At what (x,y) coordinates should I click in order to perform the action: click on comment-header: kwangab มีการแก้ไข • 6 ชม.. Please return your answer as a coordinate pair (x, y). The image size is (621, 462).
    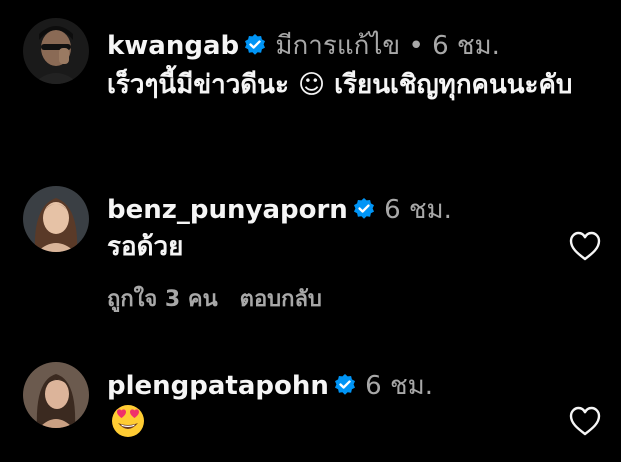
    Looking at the image, I should click on (303, 46).